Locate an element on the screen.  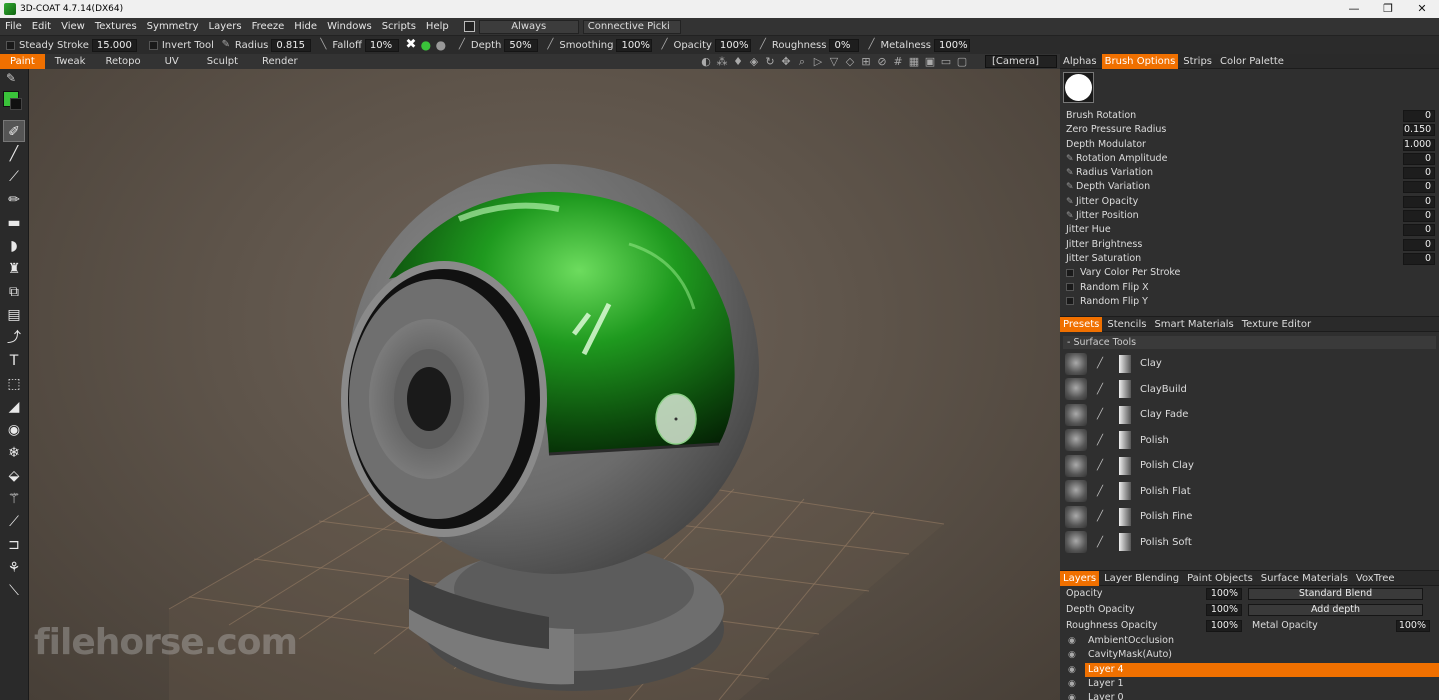
persp-icon: ▽ is located at coordinates (834, 61).